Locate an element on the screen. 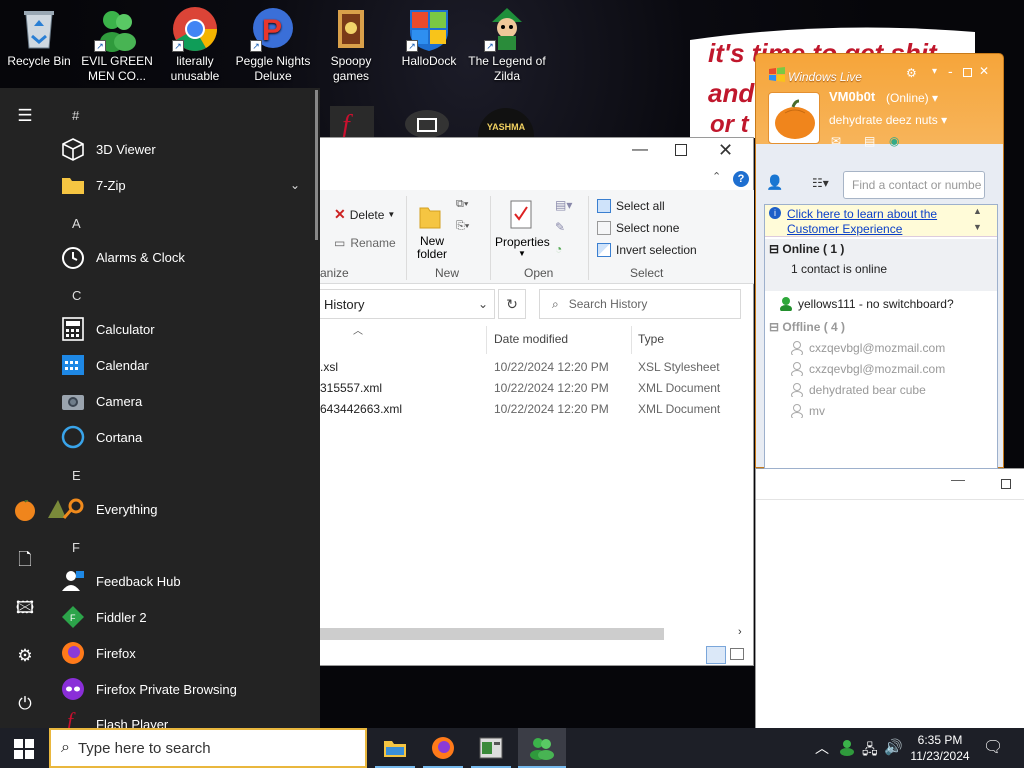 This screenshot has height=768, width=1024. messenger-settings-icon: ⚙ is located at coordinates (911, 73).